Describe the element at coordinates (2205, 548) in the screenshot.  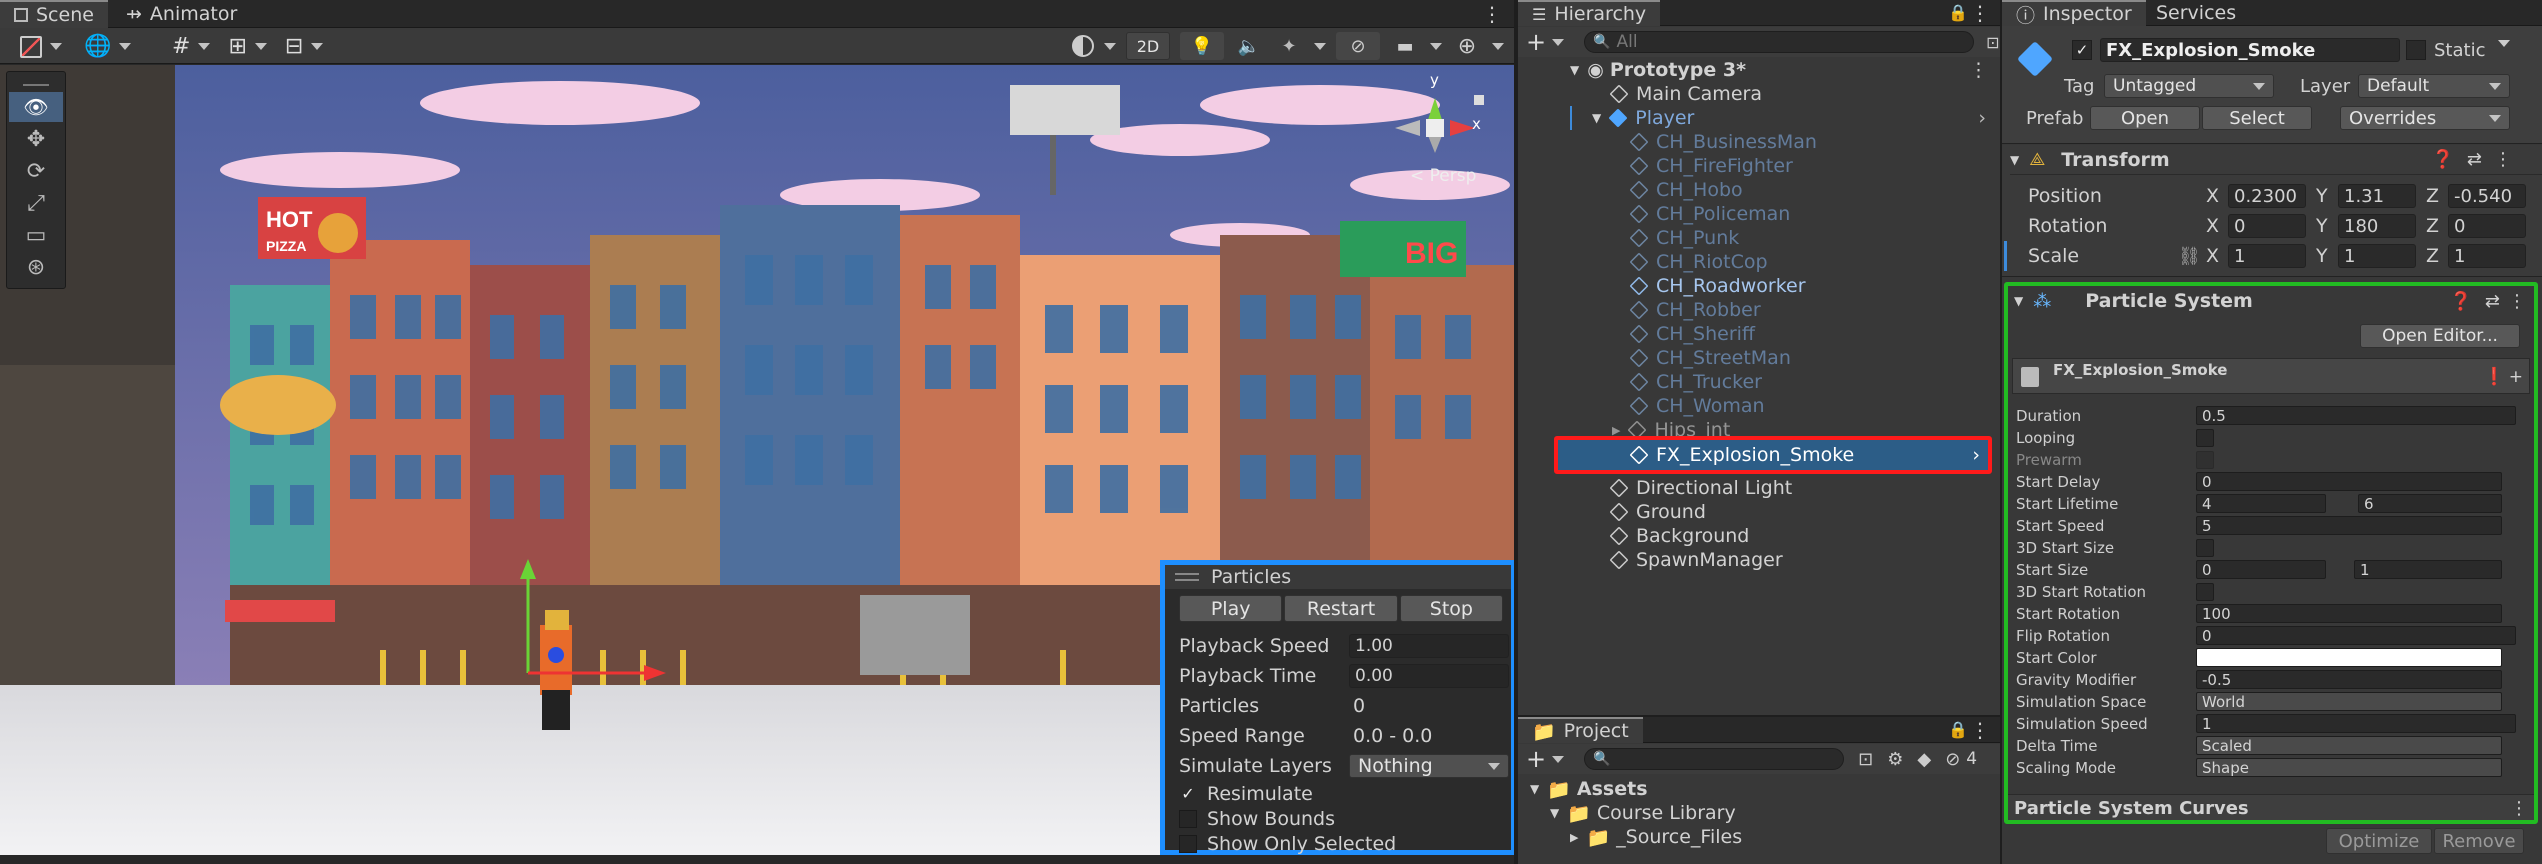
I see `3d-start-size-checkbox` at that location.